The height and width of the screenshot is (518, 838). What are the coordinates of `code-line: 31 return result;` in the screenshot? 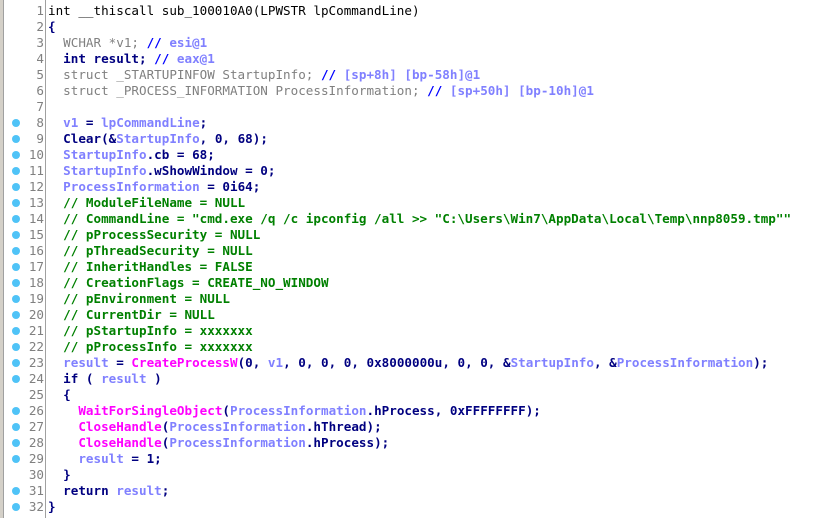 It's located at (419, 491).